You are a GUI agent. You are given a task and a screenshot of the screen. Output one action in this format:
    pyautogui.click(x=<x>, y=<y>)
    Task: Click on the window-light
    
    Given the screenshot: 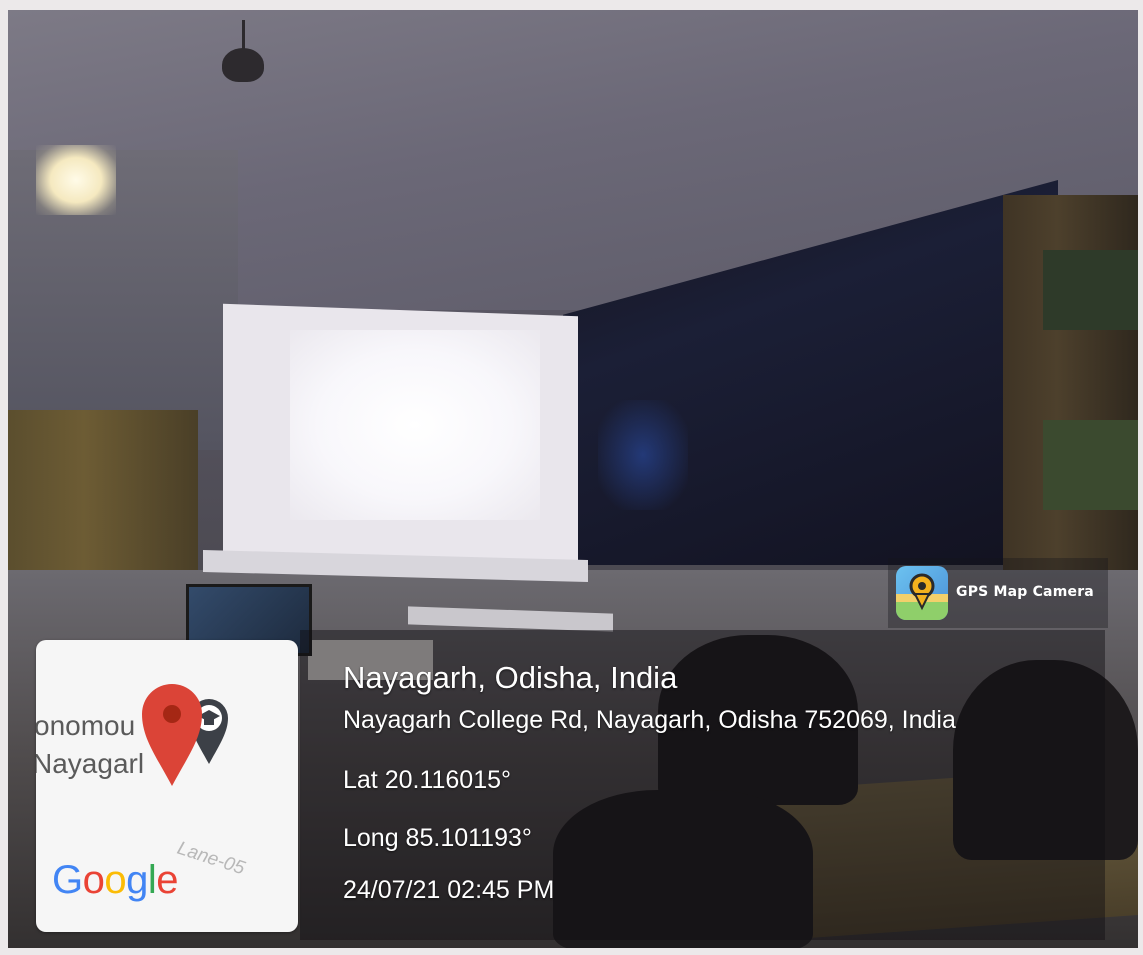 What is the action you would take?
    pyautogui.click(x=76, y=180)
    